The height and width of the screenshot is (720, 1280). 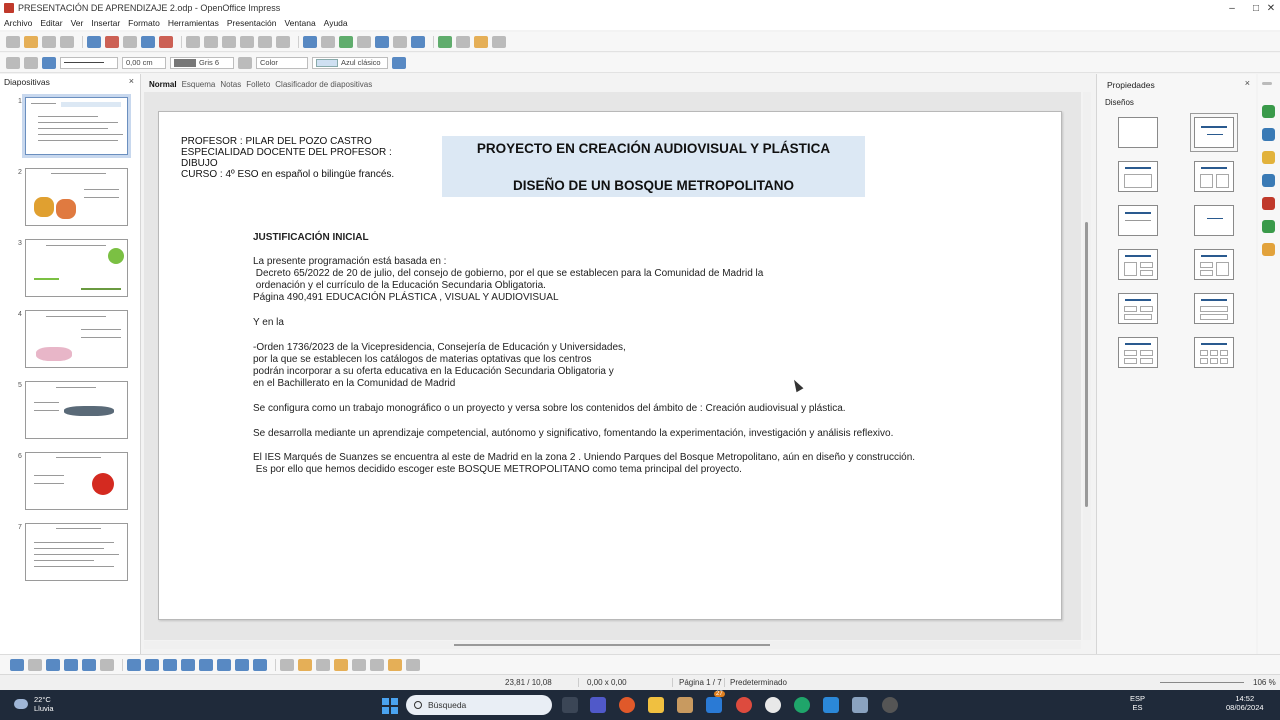 I want to click on vertical-scrollbar, so click(x=1087, y=366).